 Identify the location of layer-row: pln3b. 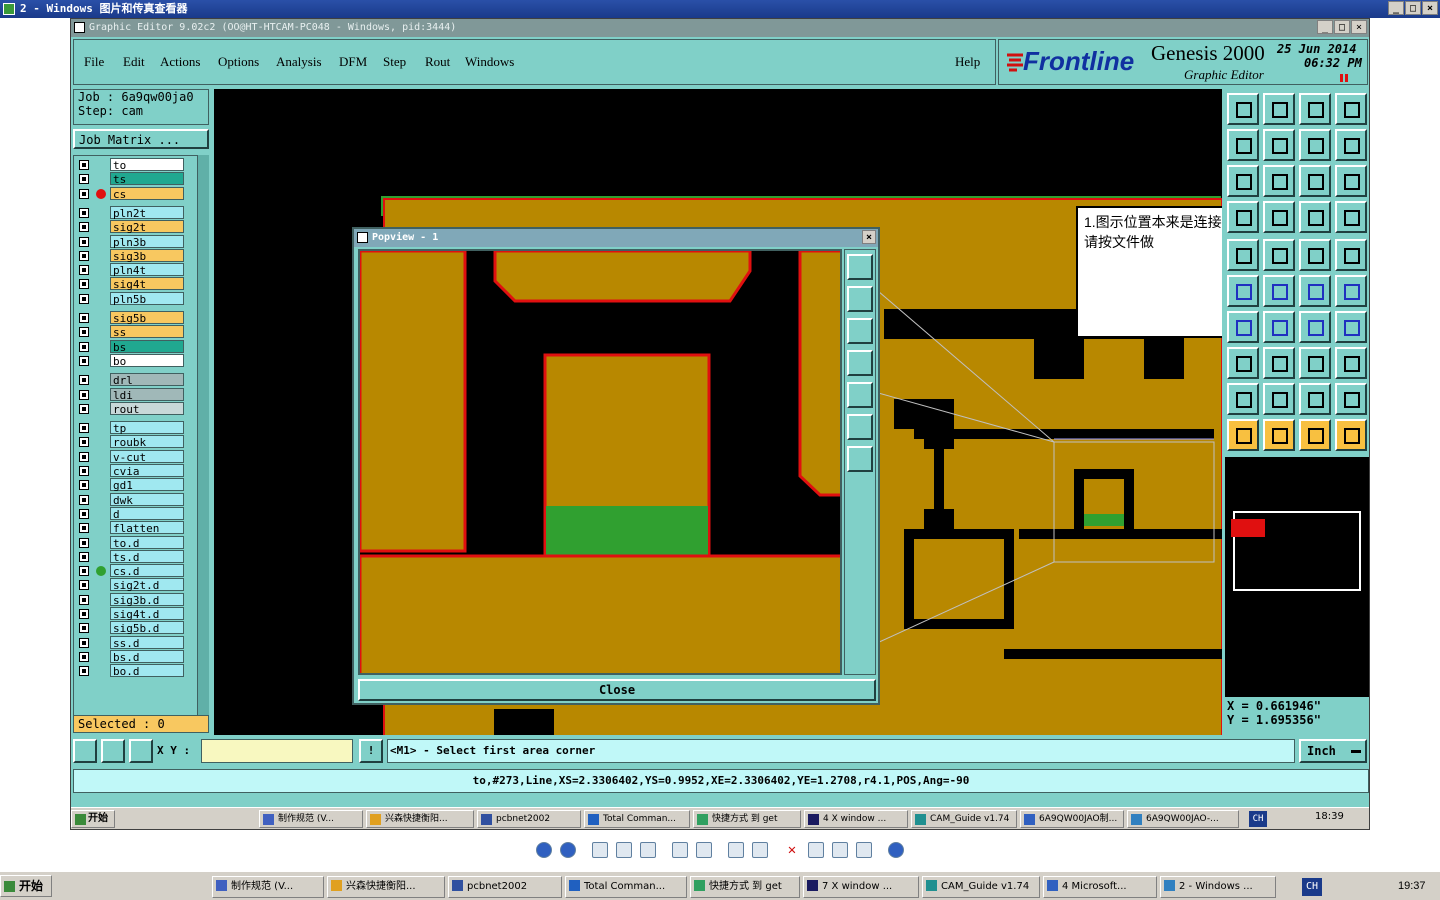
(131, 241).